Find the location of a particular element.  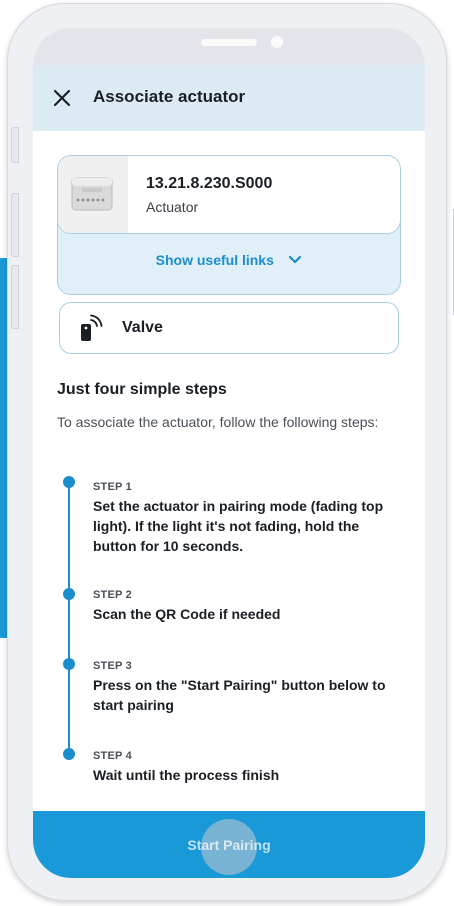

show-useful-links-toggle: Show useful links is located at coordinates (229, 261).